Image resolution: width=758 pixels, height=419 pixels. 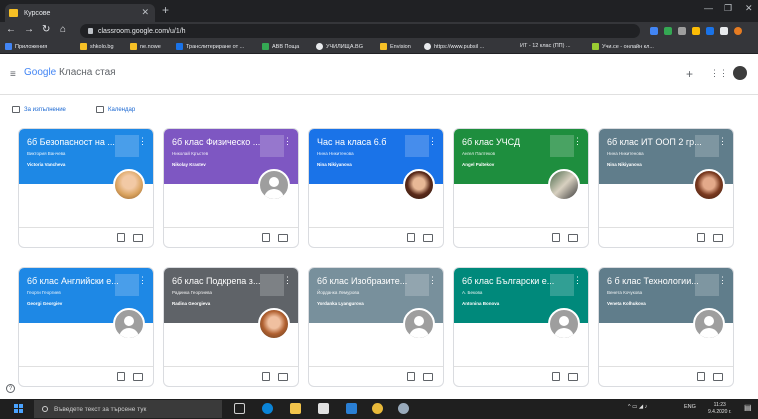 I want to click on tray-icons: ^ ▭ ◢ ♪, so click(x=637, y=407).